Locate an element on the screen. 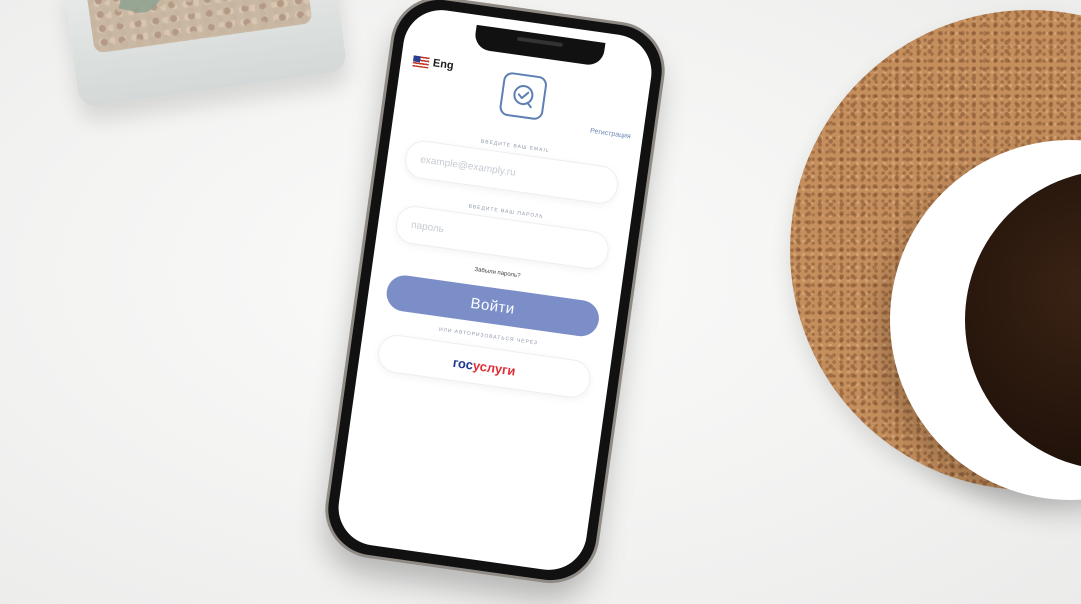 The width and height of the screenshot is (1081, 604). plant-pot-image is located at coordinates (205, 54).